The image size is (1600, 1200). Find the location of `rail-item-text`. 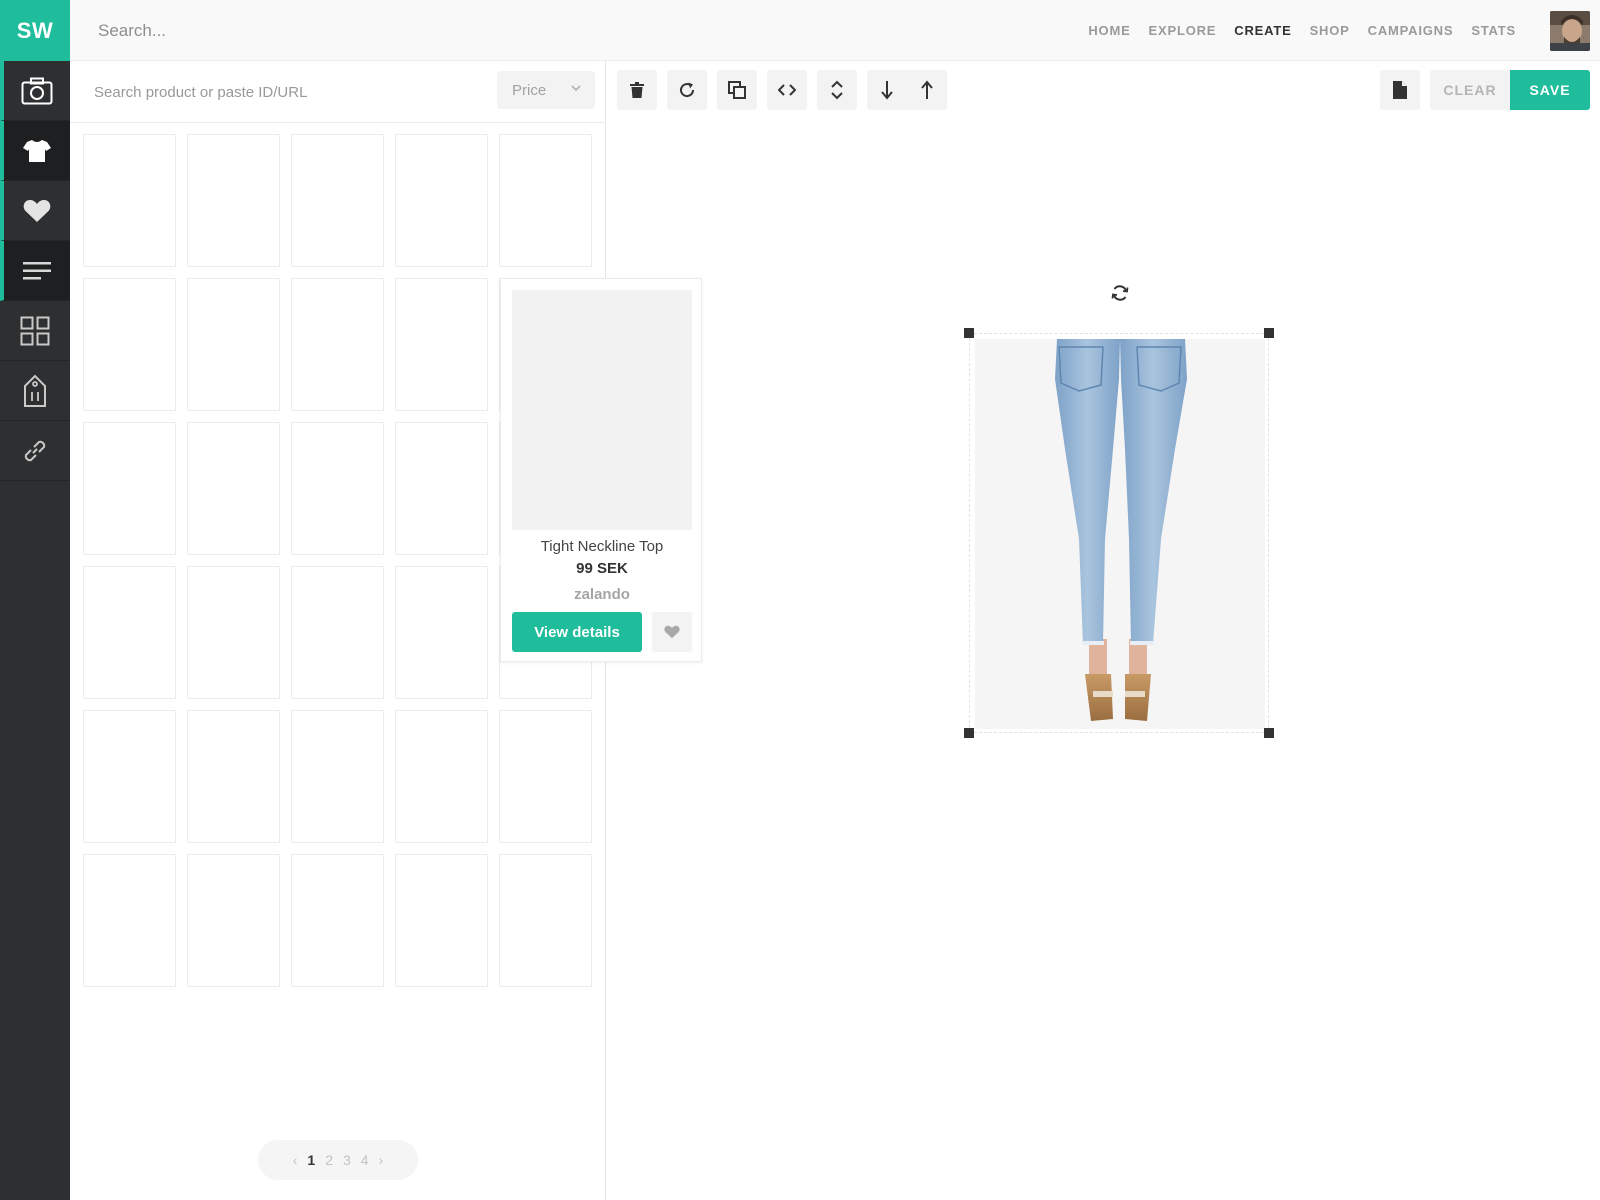

rail-item-text is located at coordinates (35, 271).